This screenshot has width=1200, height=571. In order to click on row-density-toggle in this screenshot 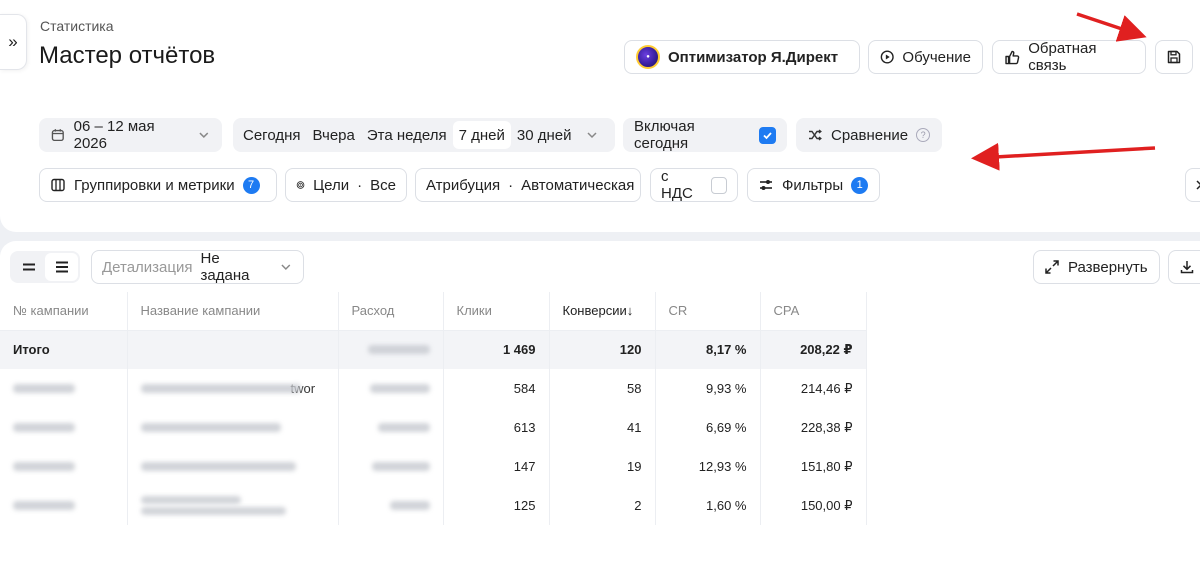, I will do `click(45, 267)`.